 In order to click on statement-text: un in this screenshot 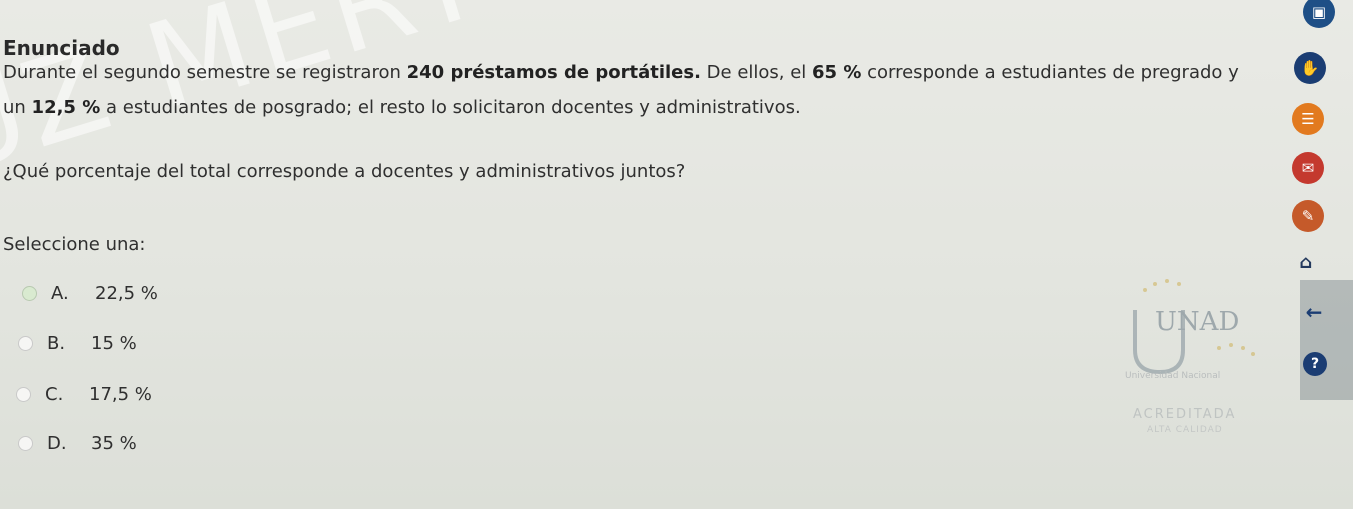, I will do `click(17, 107)`.